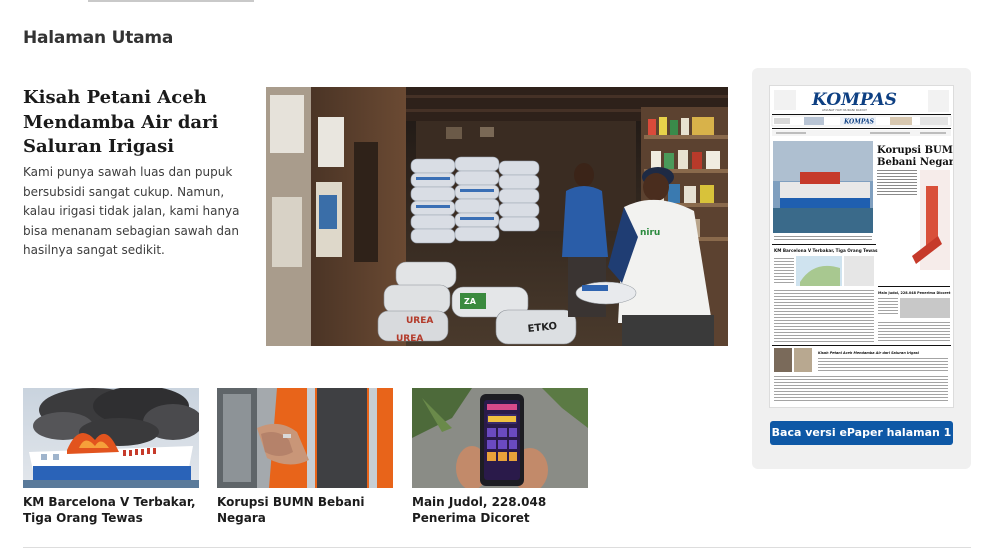  Describe the element at coordinates (98, 38) in the screenshot. I see `section-title: Halaman Utama` at that location.